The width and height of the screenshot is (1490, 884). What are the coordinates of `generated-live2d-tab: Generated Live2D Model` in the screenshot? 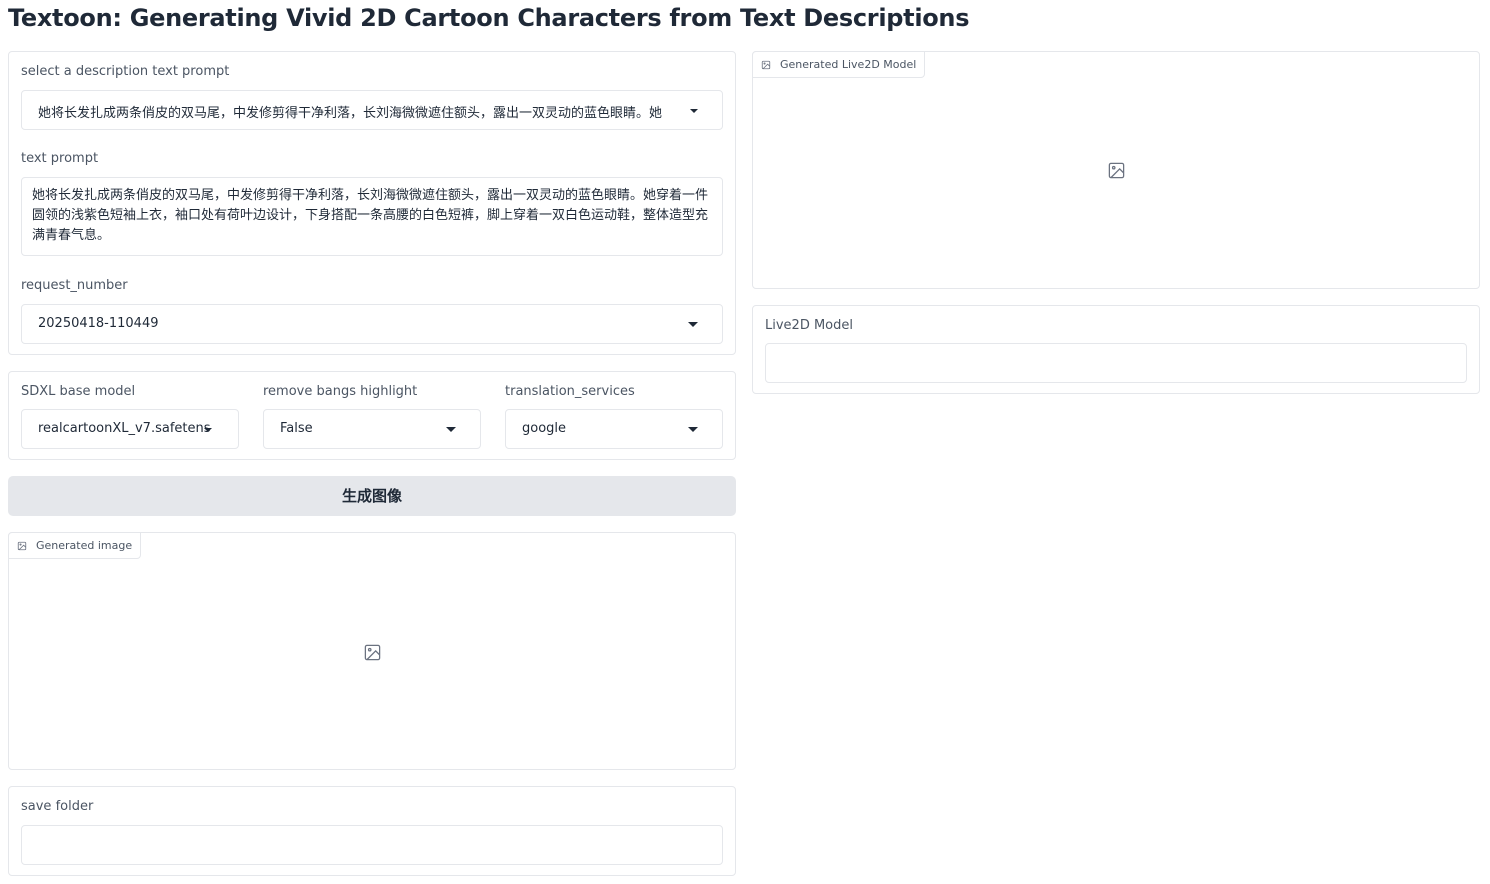 It's located at (839, 64).